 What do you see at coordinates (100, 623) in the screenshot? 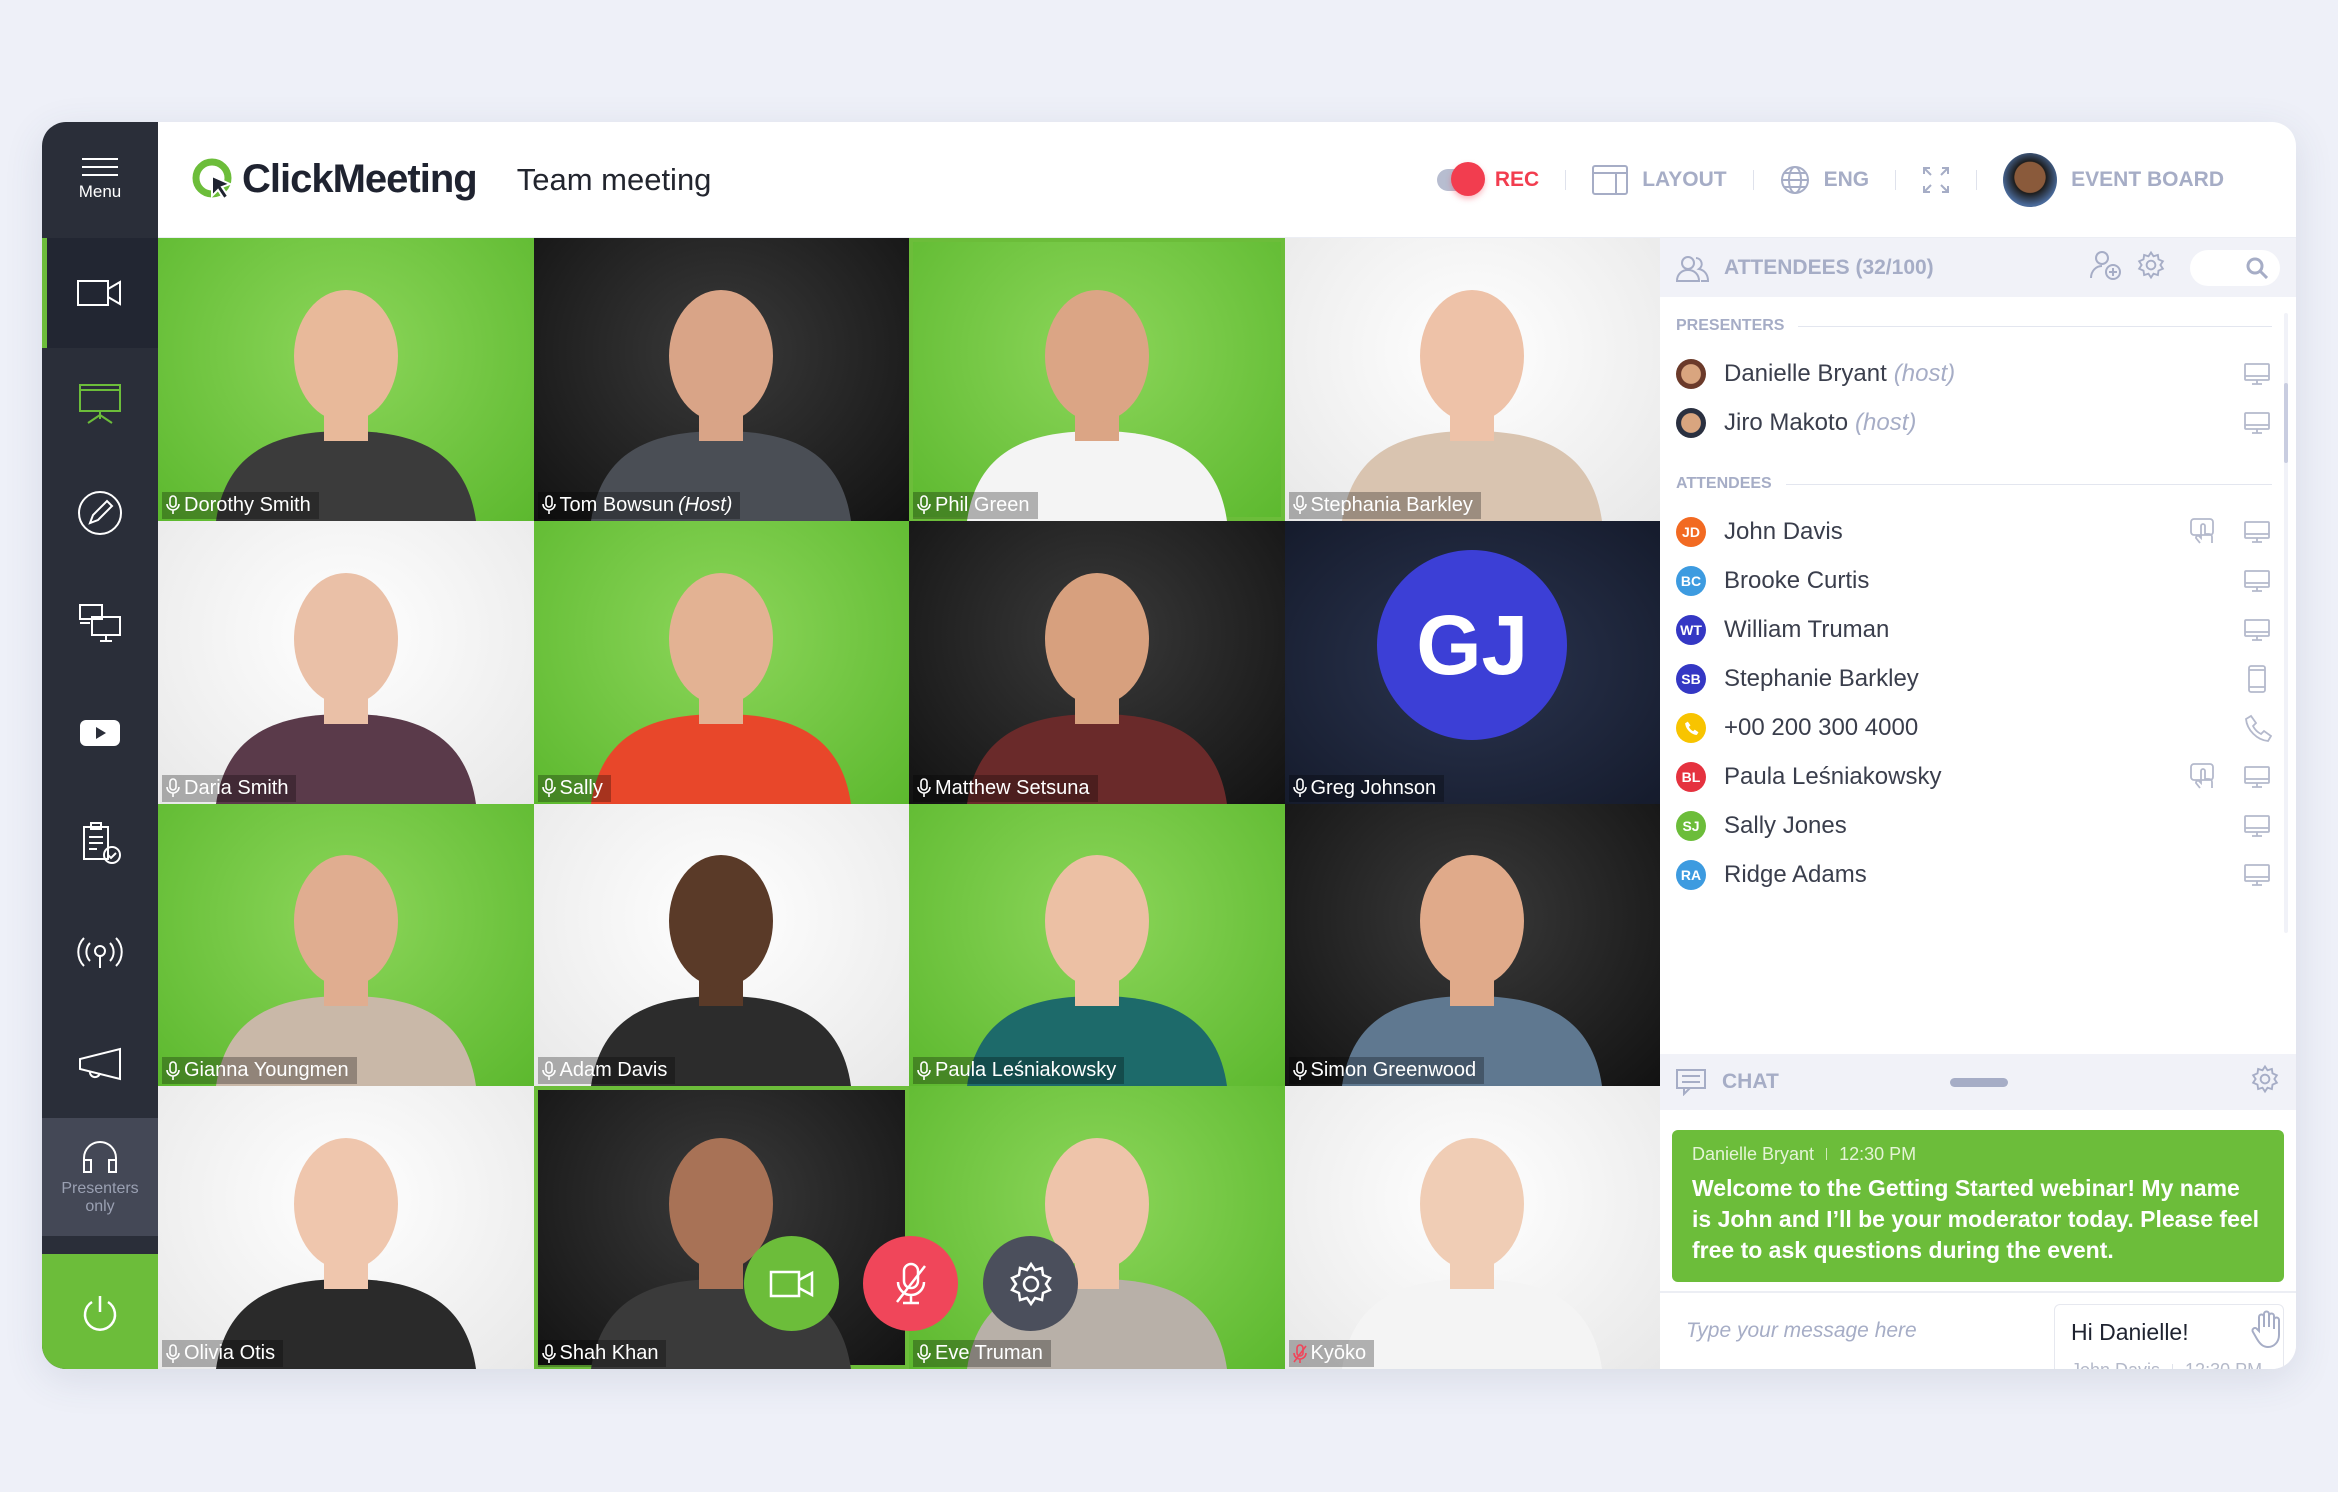
I see `sidebar-item-screen-share` at bounding box center [100, 623].